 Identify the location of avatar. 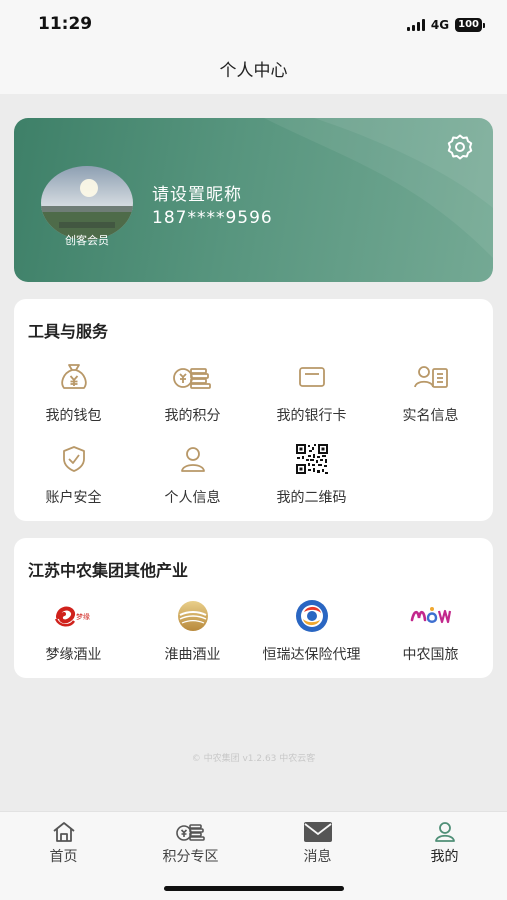
(87, 203).